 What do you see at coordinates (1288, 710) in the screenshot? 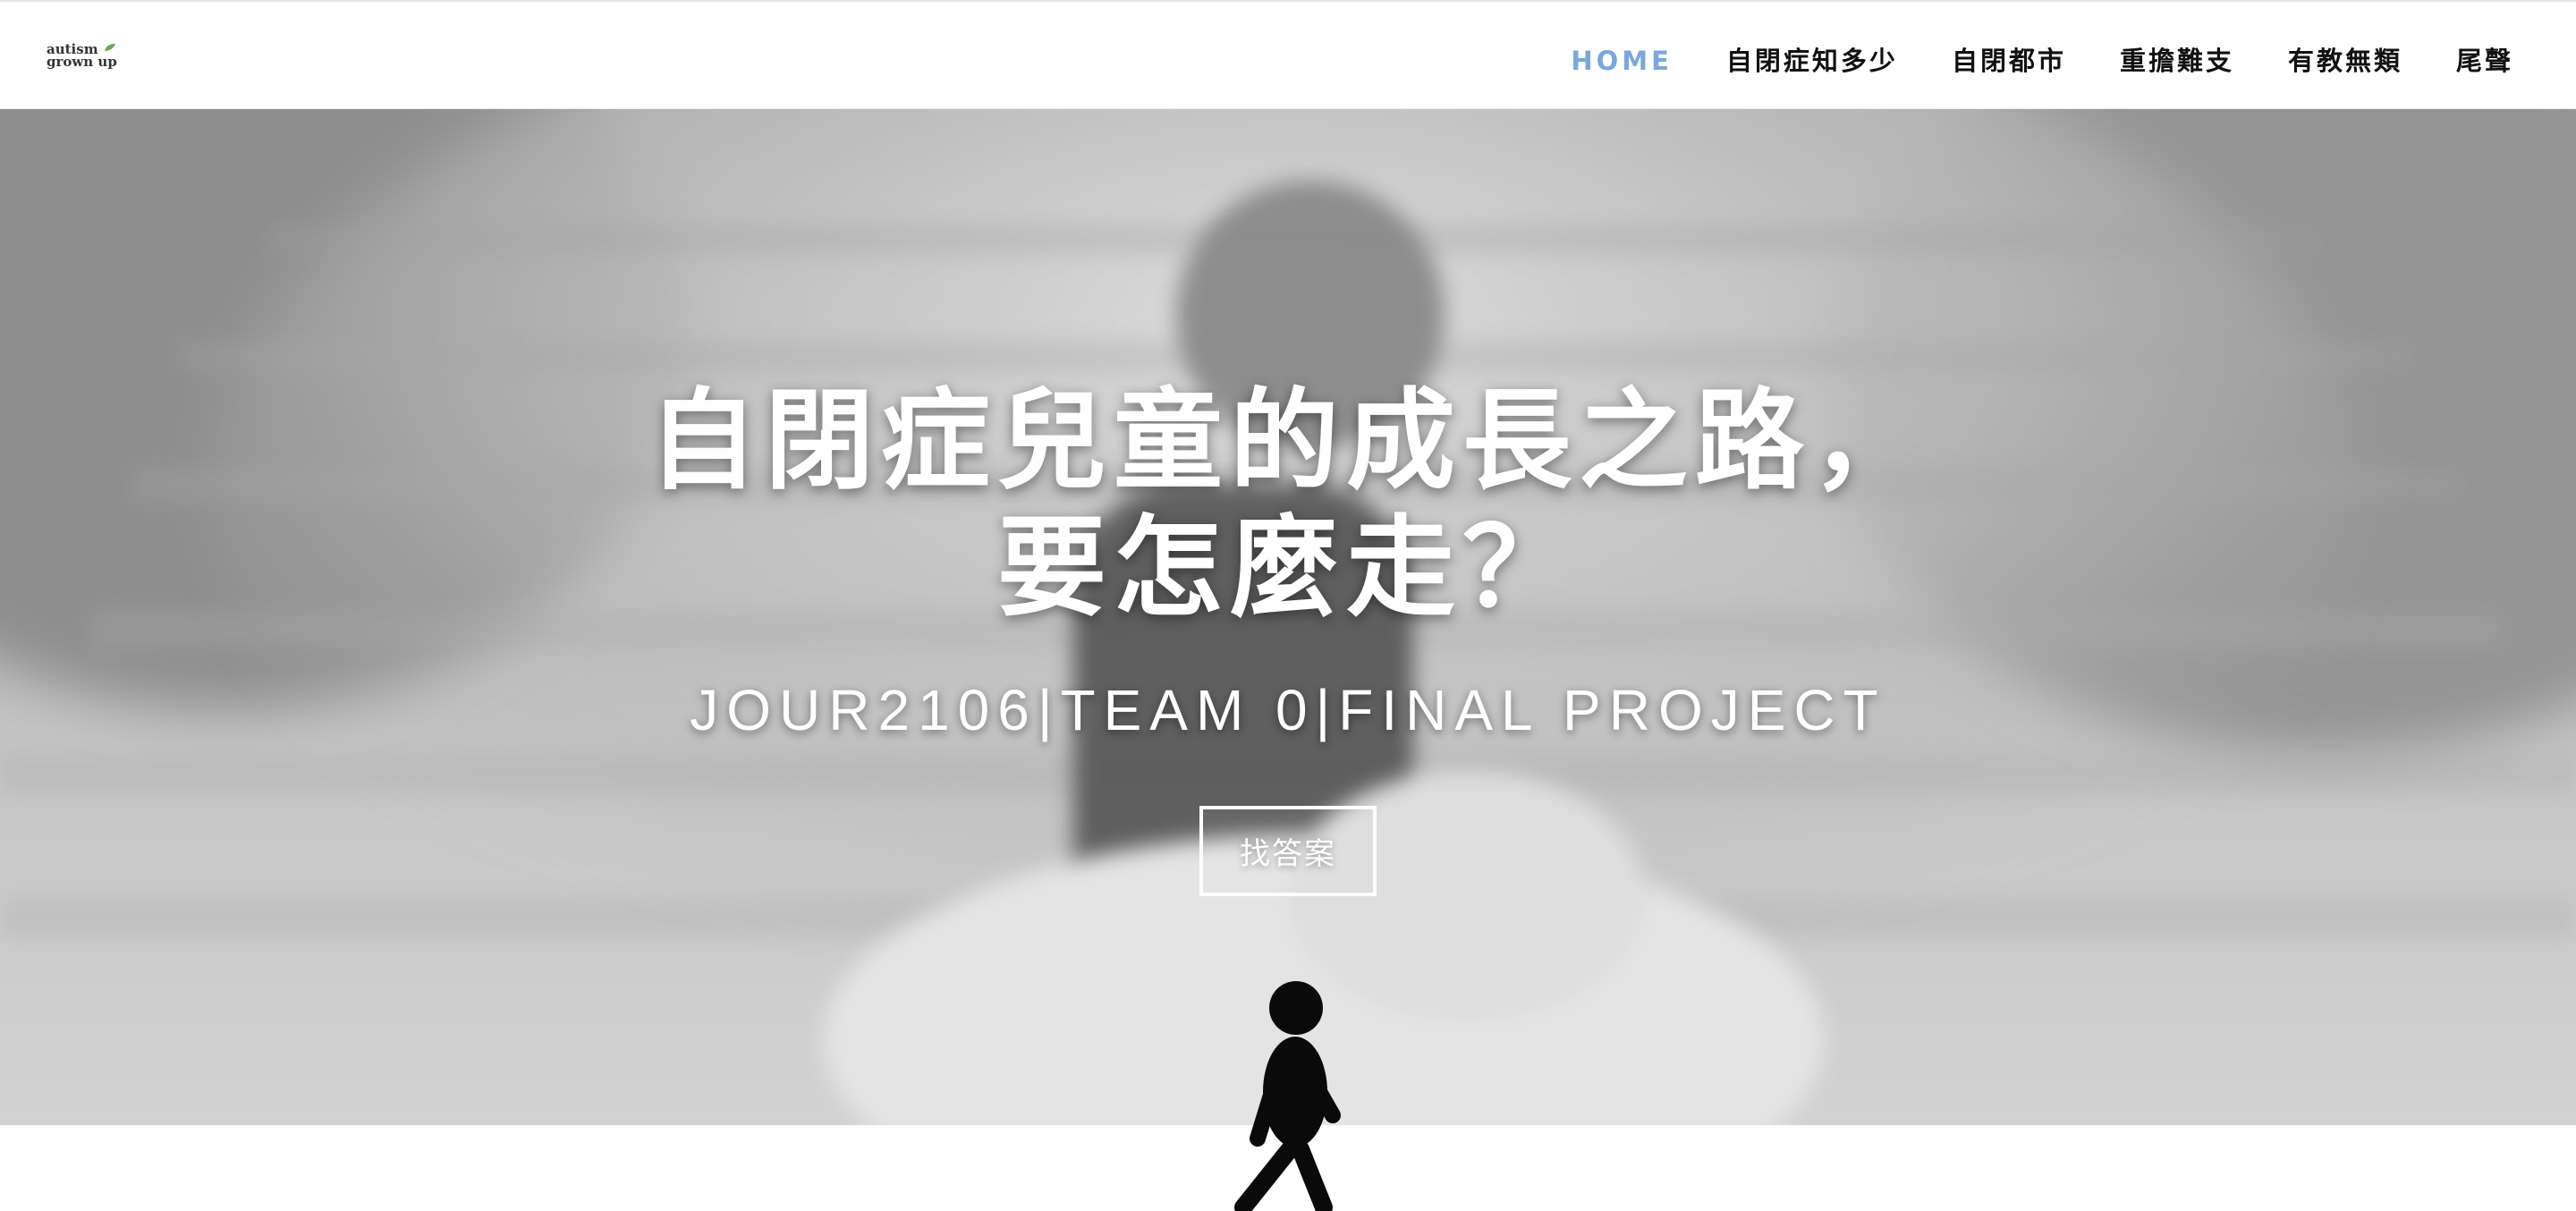
I see `hero-subtitle: JOUR2106|TEAM 0|FINAL PROJECT` at bounding box center [1288, 710].